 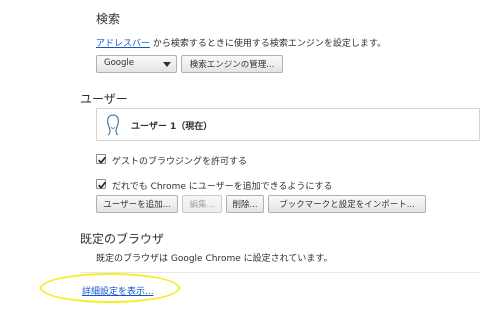 What do you see at coordinates (136, 64) in the screenshot?
I see `search-engine-select: Google` at bounding box center [136, 64].